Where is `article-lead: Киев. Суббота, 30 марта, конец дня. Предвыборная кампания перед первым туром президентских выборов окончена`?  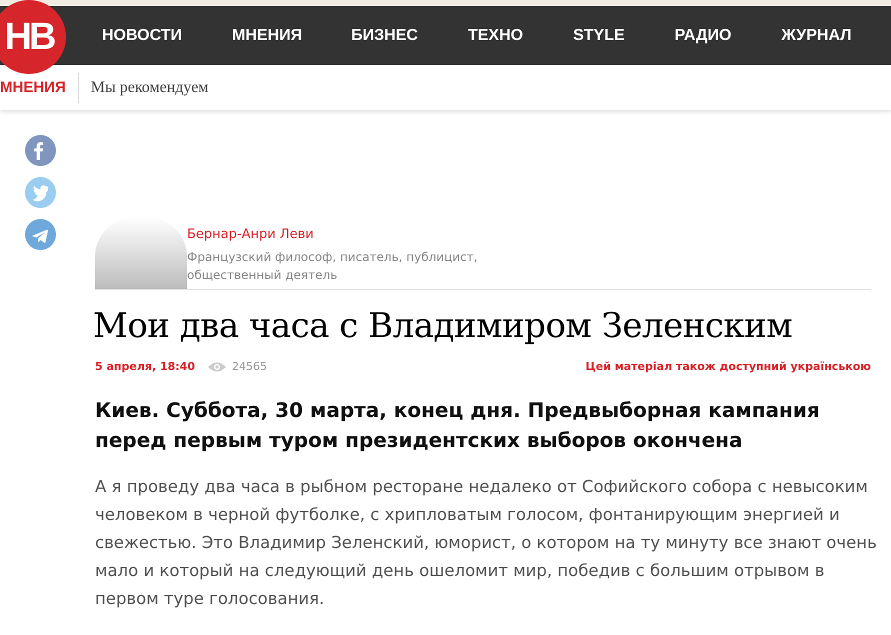 article-lead: Киев. Суббота, 30 марта, конец дня. Предвыборная кампания перед первым туром президентских выборов окончена is located at coordinates (458, 425).